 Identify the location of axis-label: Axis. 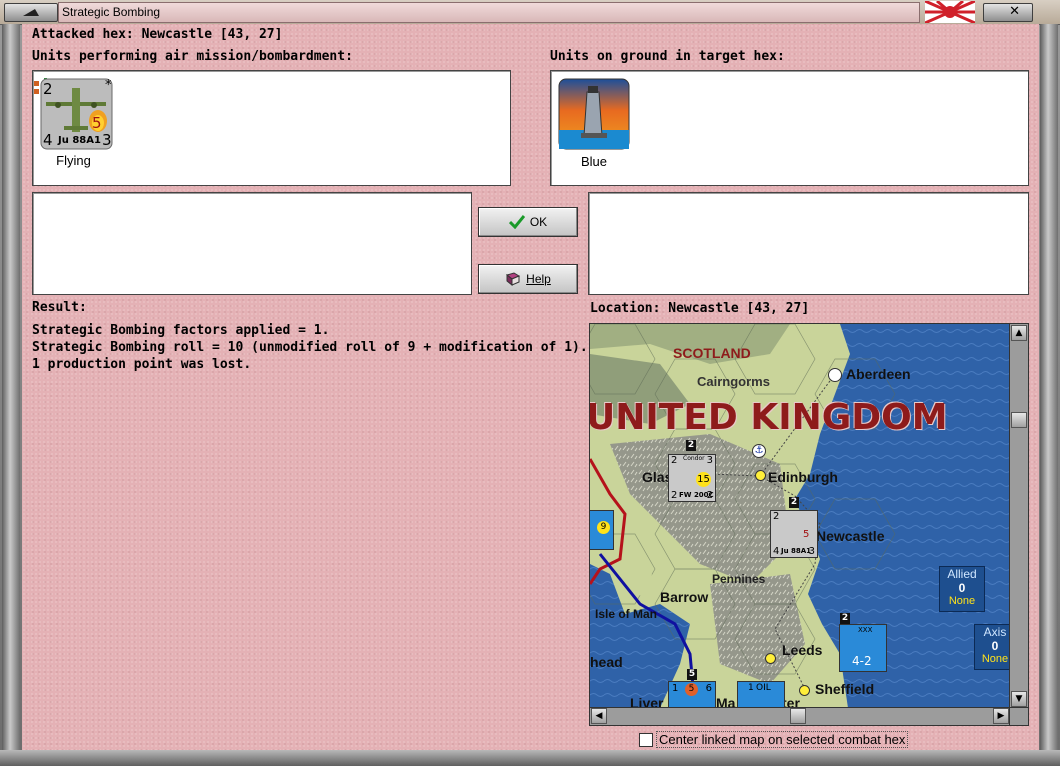
(995, 632).